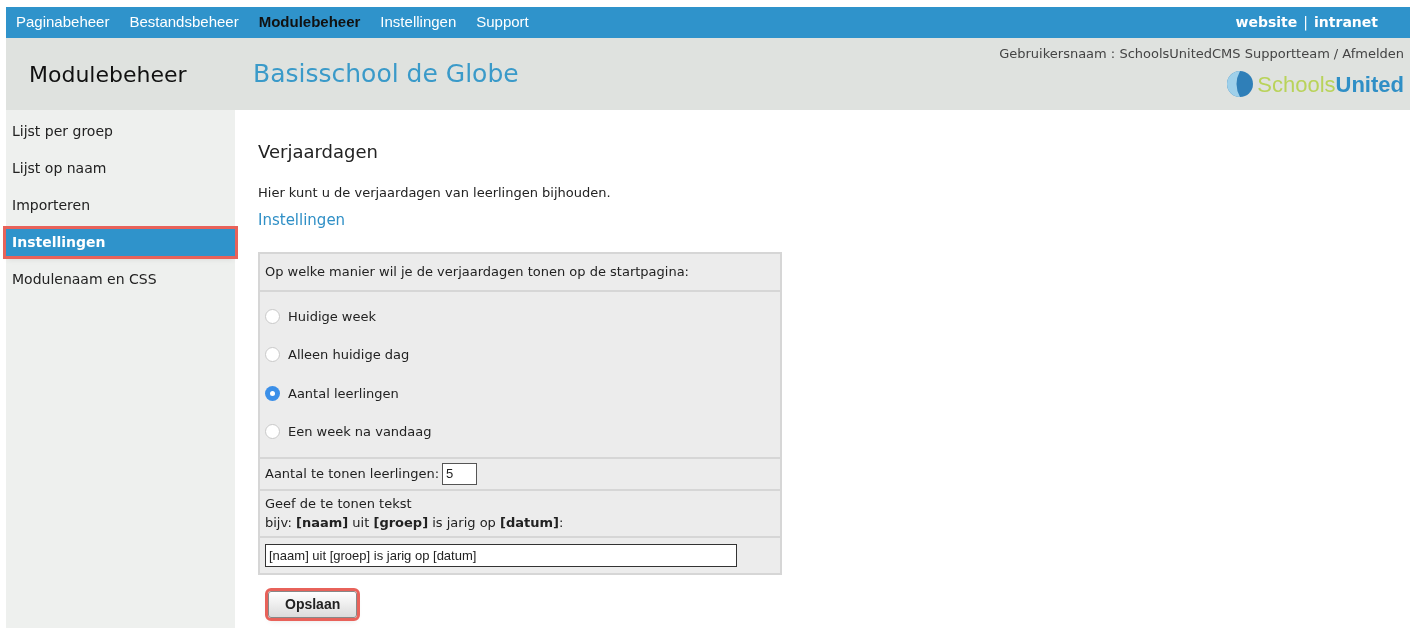  I want to click on nav-tab: Modulebeheer, so click(309, 22).